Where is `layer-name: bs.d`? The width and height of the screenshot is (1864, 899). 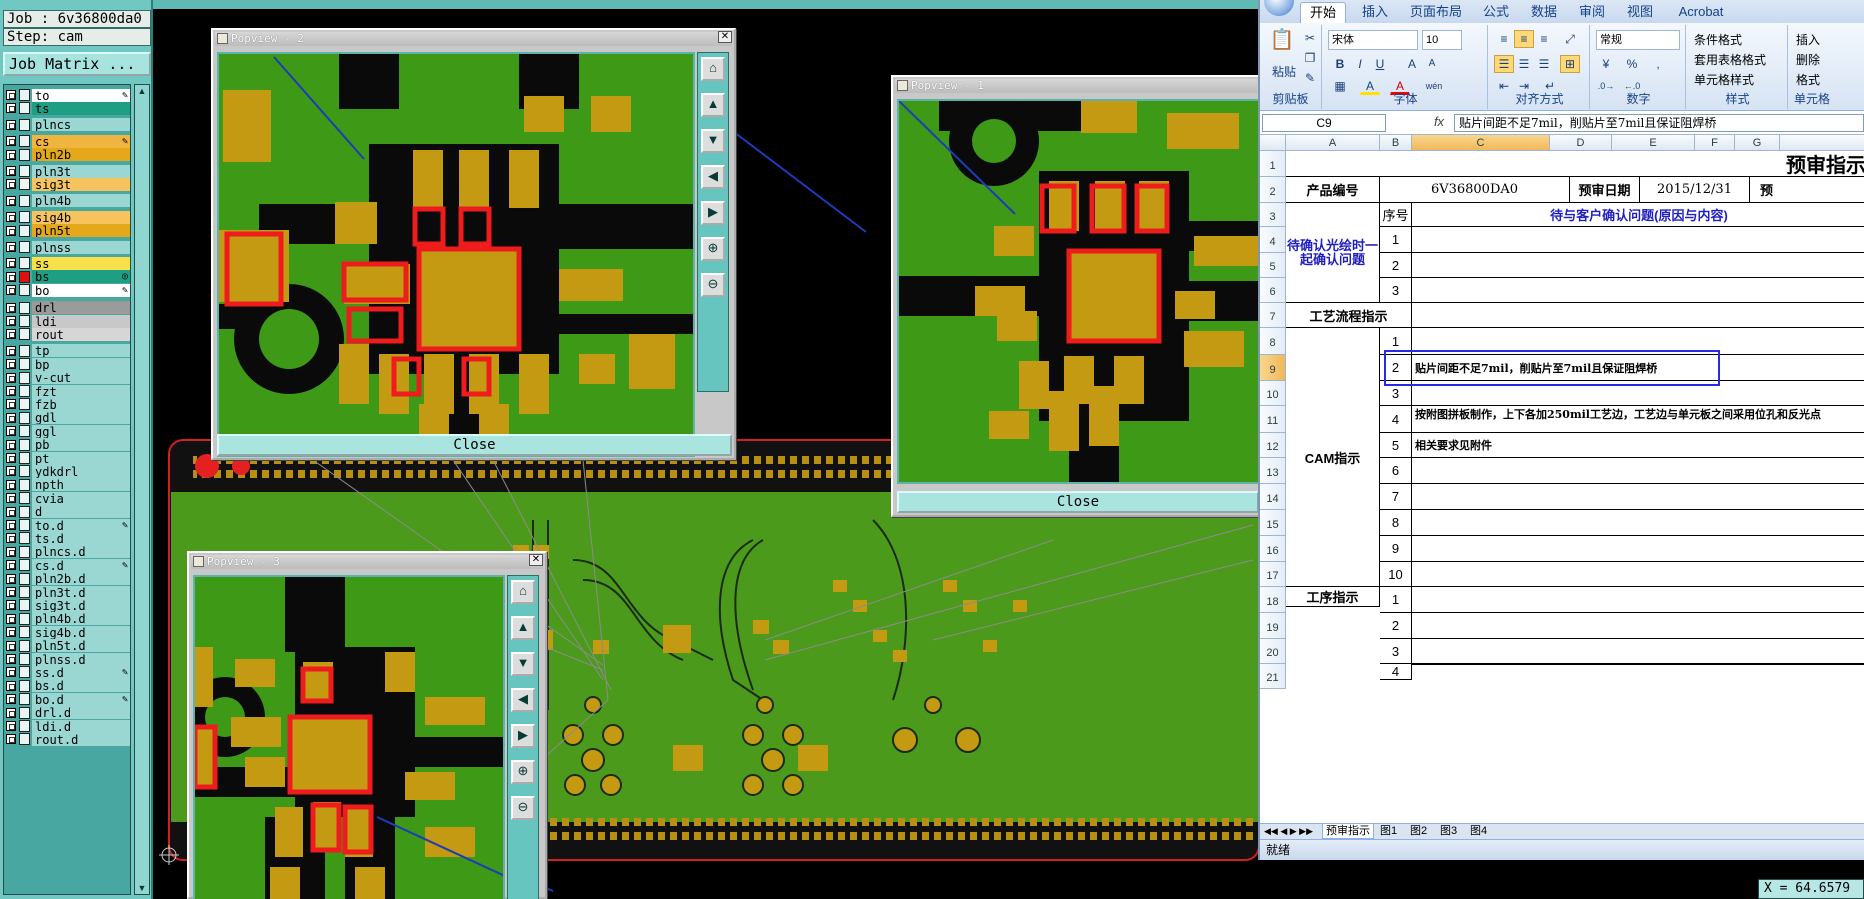
layer-name: bs.d is located at coordinates (81, 686).